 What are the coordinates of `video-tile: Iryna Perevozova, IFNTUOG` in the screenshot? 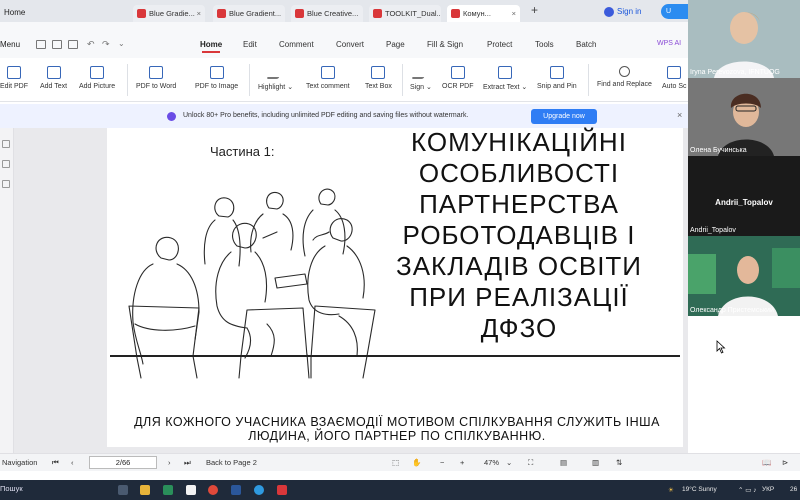 It's located at (744, 39).